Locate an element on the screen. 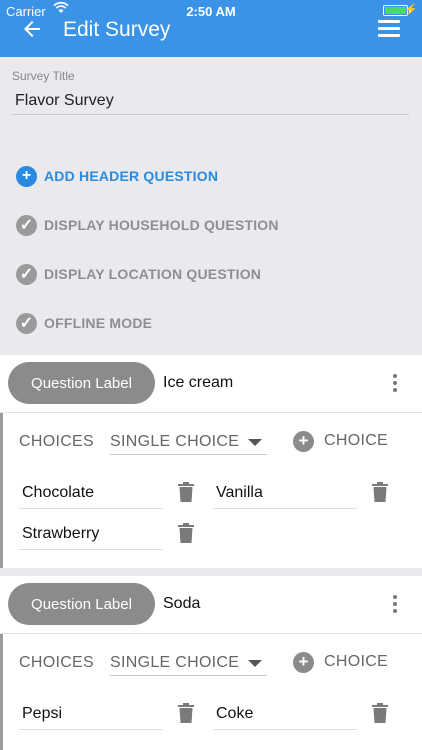  question-text: Ice cream is located at coordinates (198, 383).